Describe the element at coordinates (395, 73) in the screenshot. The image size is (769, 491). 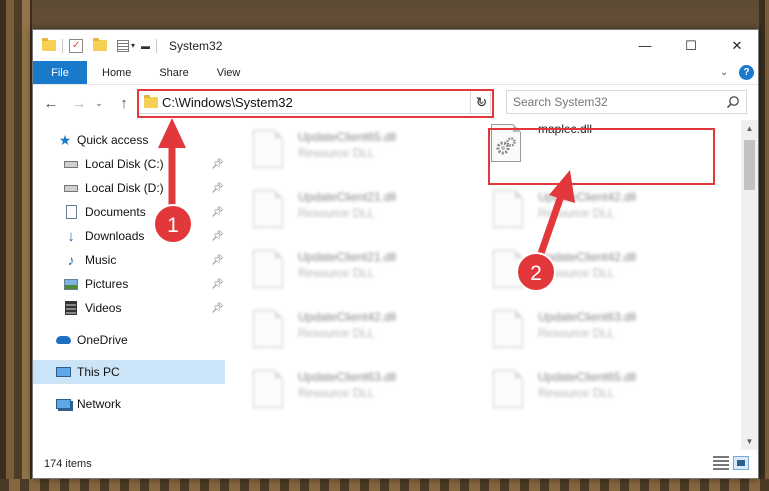
I see `ribbon-tabs: File Home Share View ⌄ ?` at that location.